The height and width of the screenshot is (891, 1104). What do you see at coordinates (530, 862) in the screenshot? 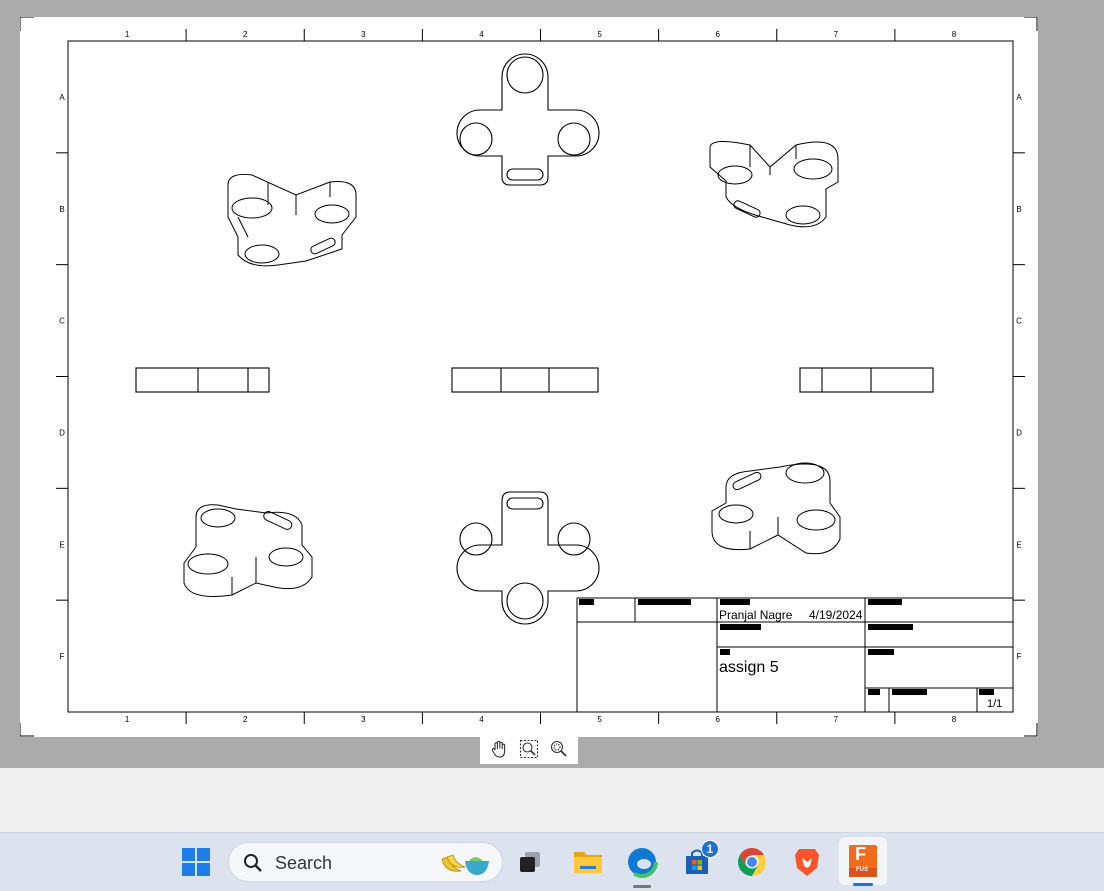
I see `task-view-icon` at bounding box center [530, 862].